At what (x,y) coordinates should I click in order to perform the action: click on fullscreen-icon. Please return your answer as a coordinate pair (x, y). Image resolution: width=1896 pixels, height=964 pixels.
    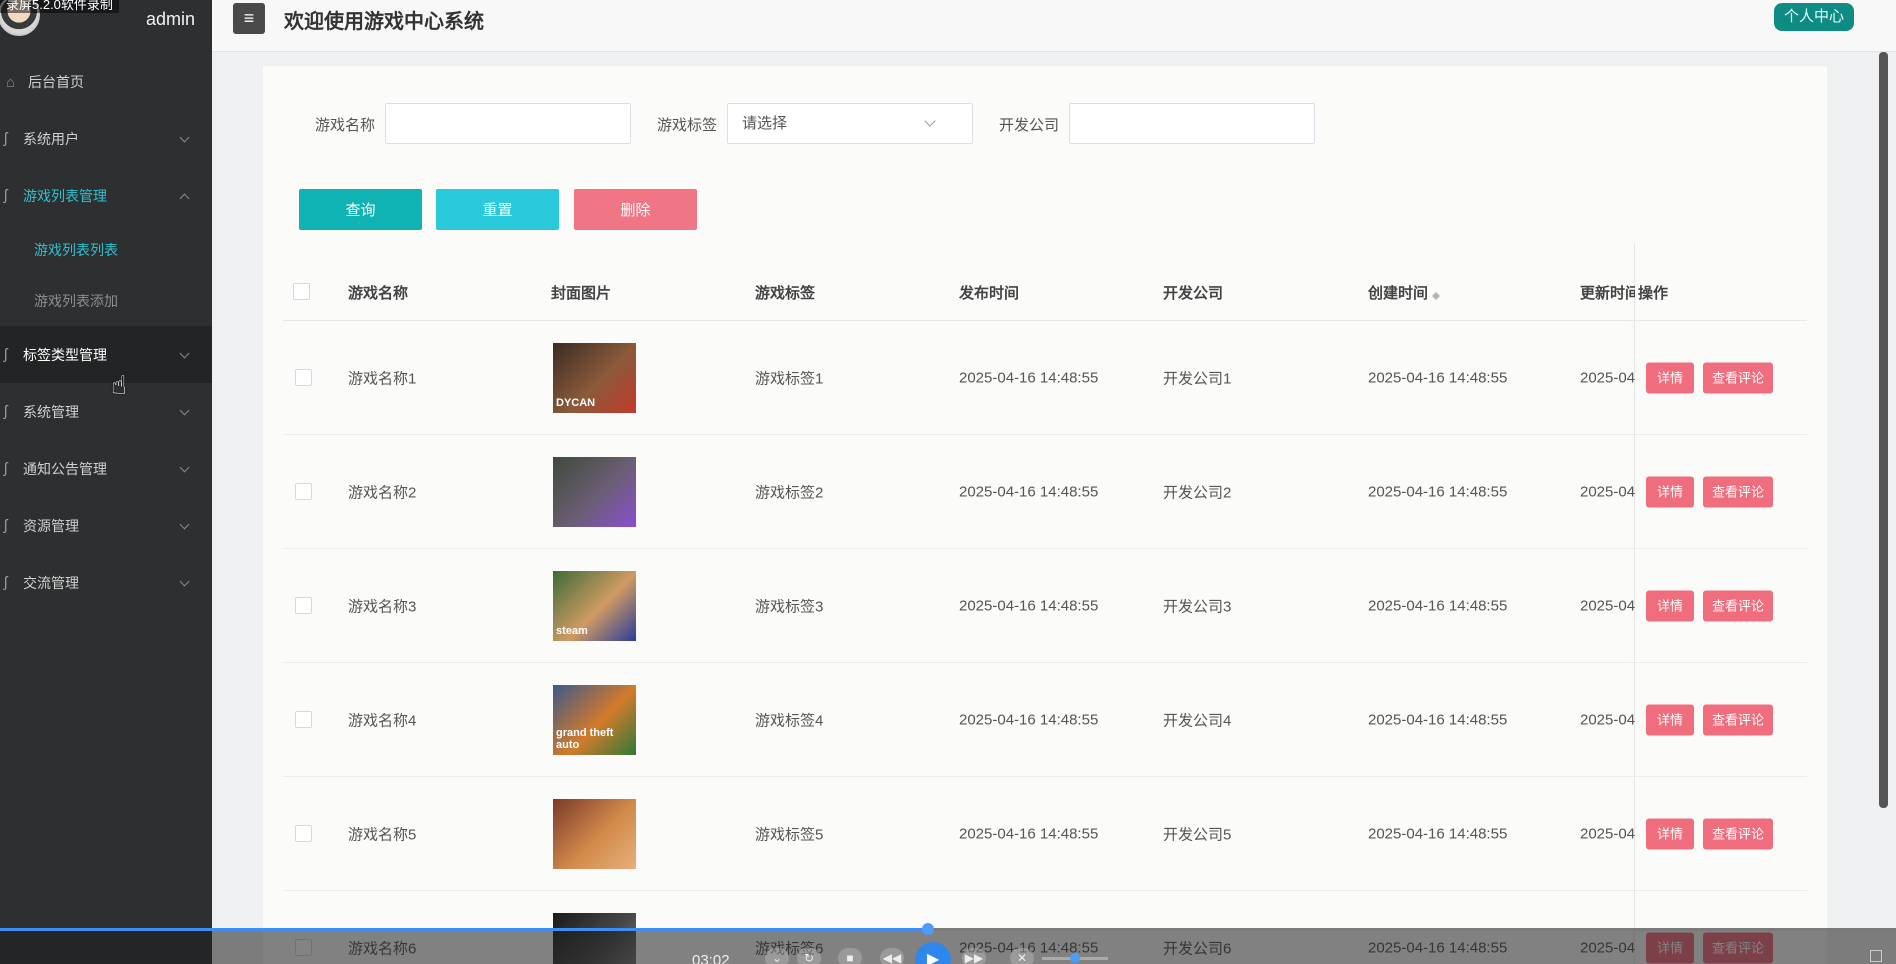
    Looking at the image, I should click on (1876, 956).